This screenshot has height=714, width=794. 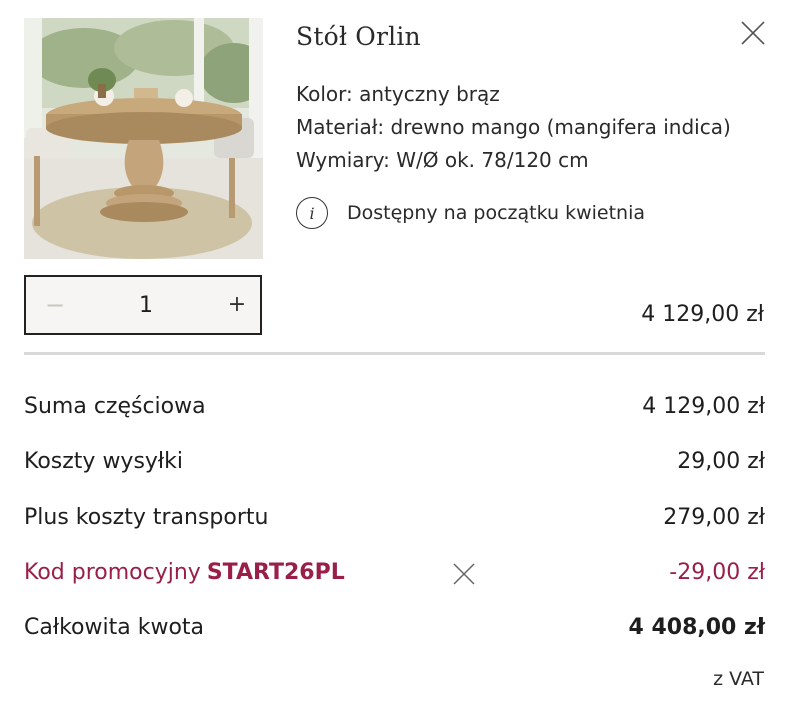 I want to click on close-icon, so click(x=753, y=33).